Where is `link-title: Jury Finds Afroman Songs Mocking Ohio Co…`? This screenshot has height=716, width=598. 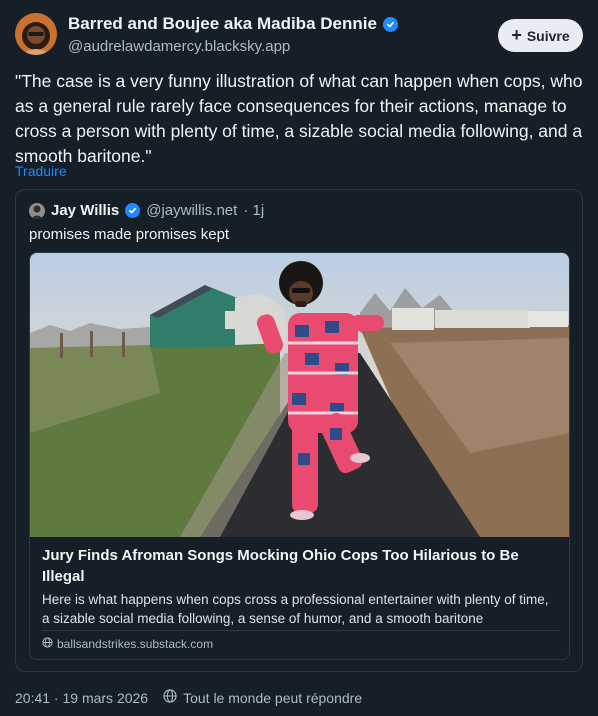 link-title: Jury Finds Afroman Songs Mocking Ohio Co… is located at coordinates (299, 566).